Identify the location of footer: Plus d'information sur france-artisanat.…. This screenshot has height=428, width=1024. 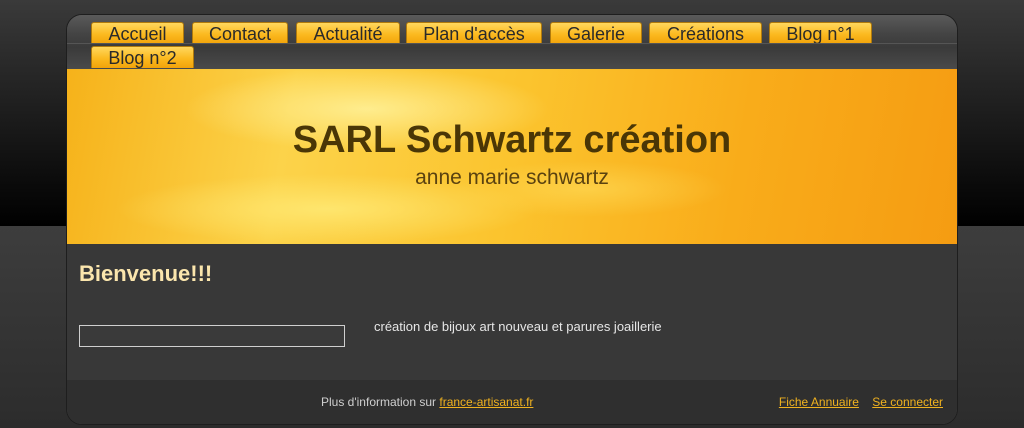
(512, 402).